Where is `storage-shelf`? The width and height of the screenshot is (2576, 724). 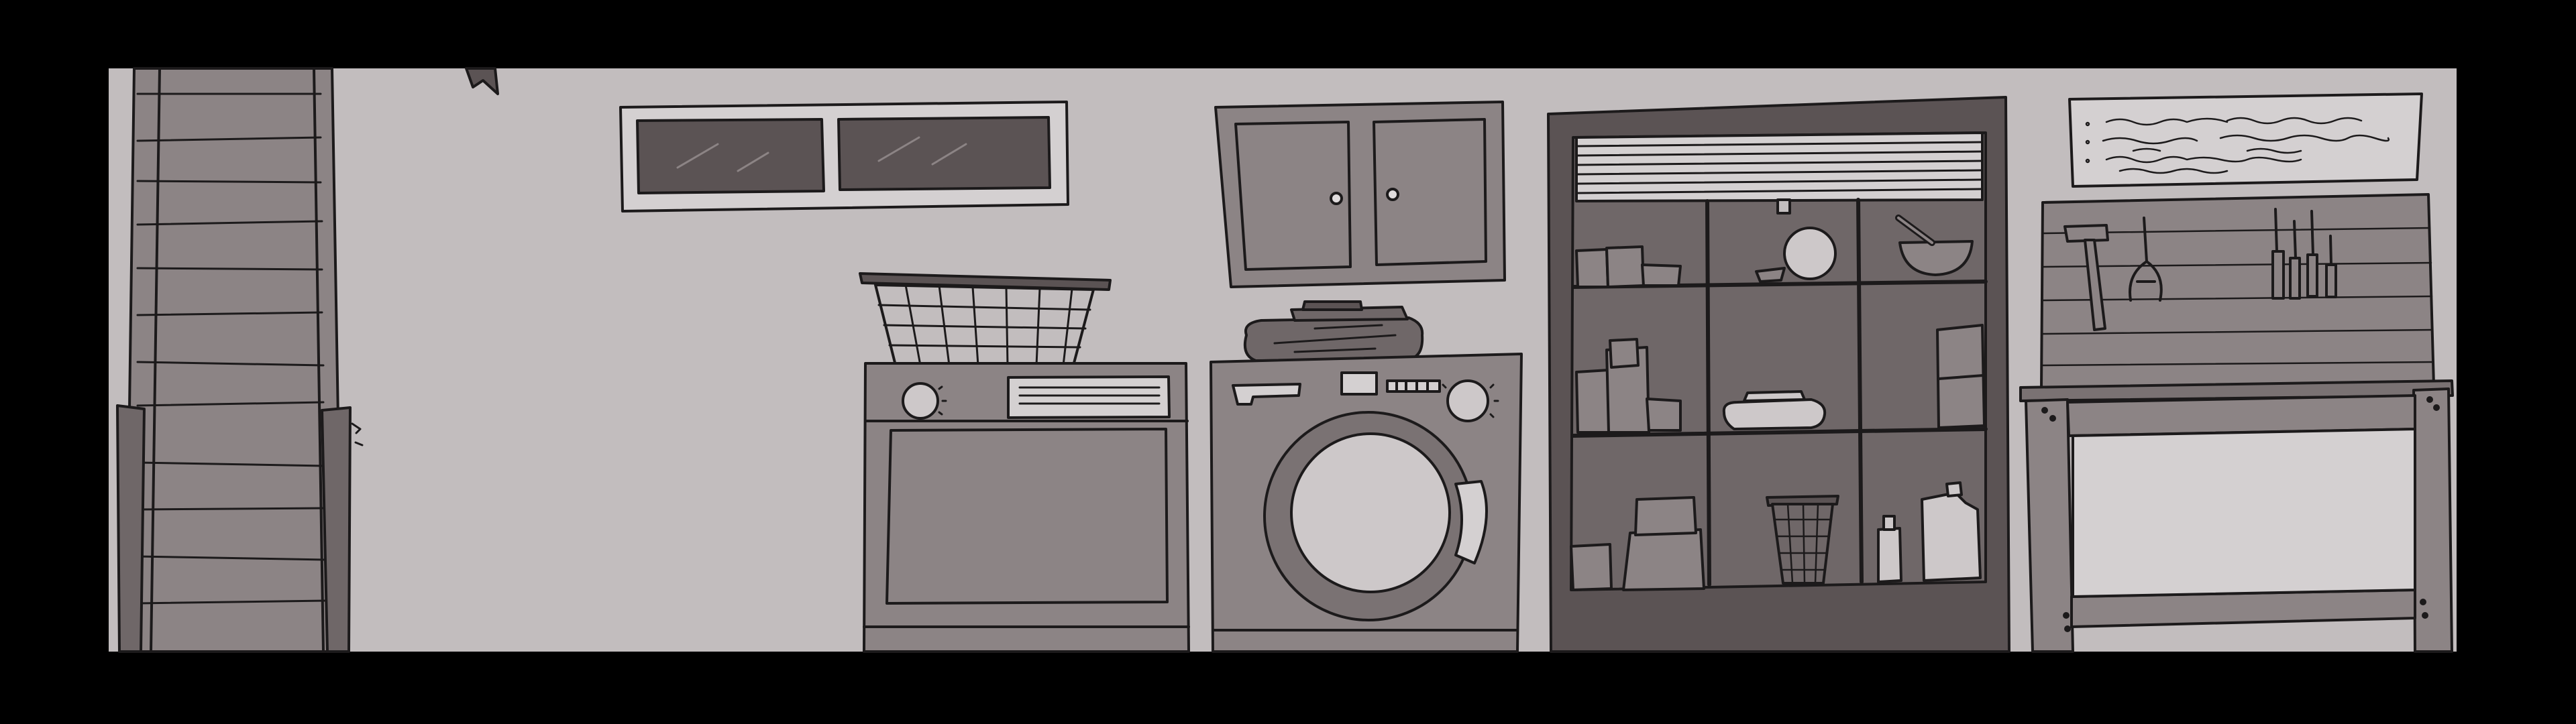 storage-shelf is located at coordinates (1778, 375).